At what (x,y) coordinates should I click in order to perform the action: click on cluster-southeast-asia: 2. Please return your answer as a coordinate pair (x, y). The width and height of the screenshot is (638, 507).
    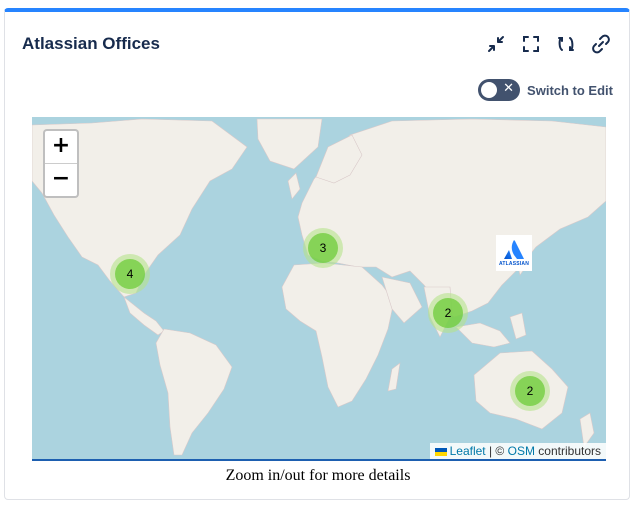
    Looking at the image, I should click on (448, 313).